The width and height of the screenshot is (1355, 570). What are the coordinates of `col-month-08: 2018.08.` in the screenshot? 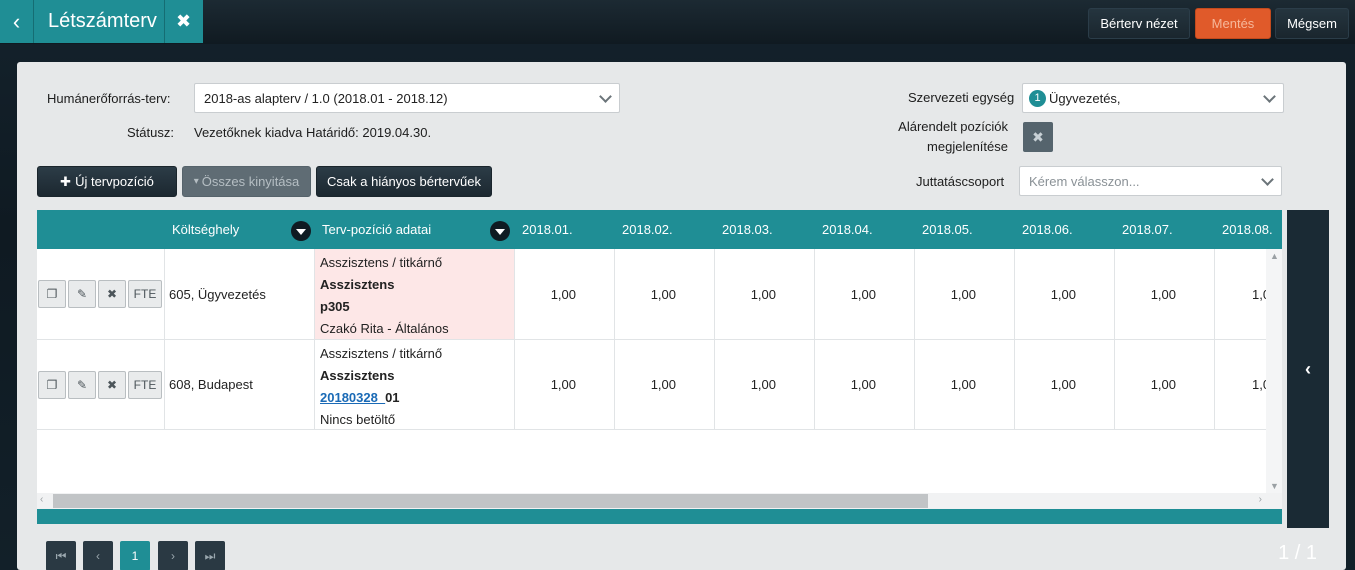 It's located at (1247, 229).